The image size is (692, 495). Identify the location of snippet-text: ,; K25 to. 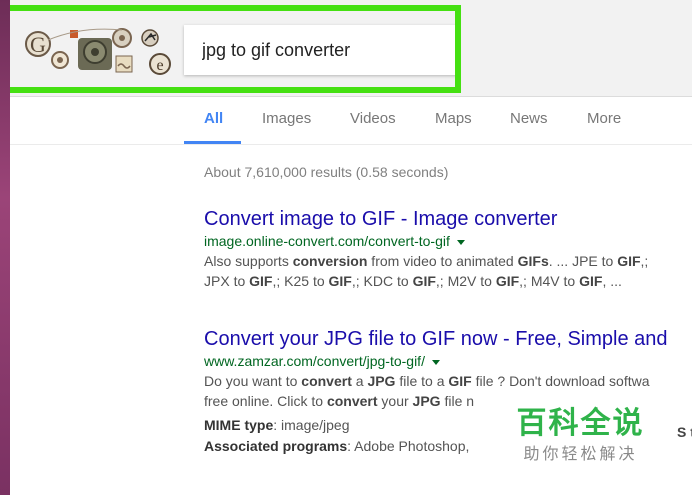
(300, 281).